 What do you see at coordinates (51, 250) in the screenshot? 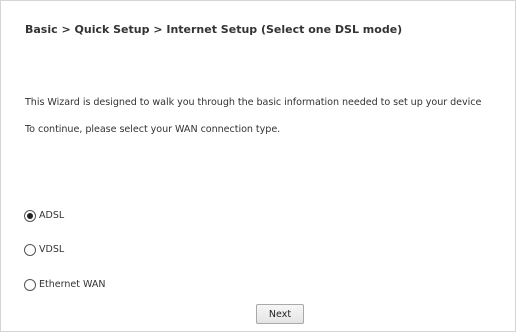
I see `vdsl-label: VDSL` at bounding box center [51, 250].